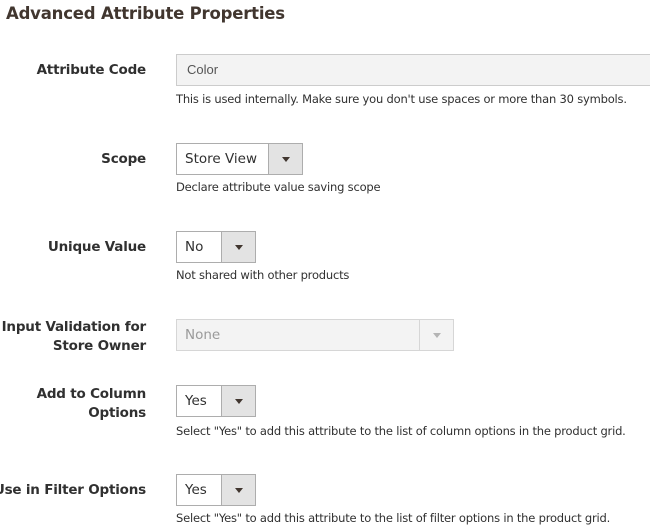  What do you see at coordinates (117, 413) in the screenshot?
I see `add-to-column-options-label-line2: Options` at bounding box center [117, 413].